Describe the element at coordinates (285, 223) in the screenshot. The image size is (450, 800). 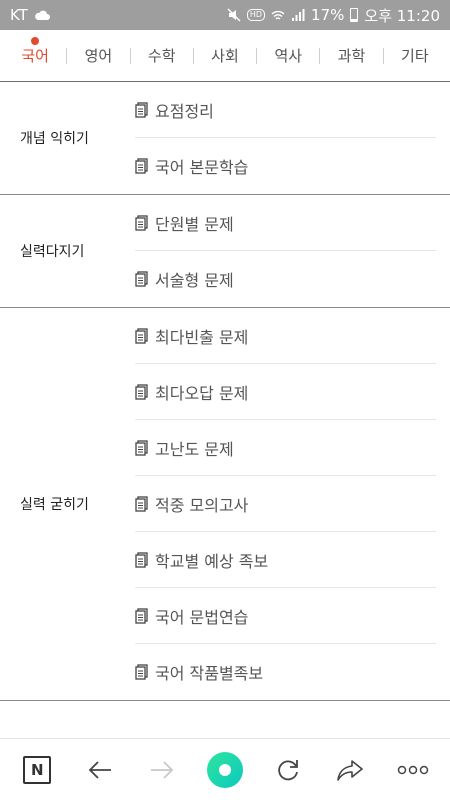
I see `list-item: 단원별 문제` at that location.